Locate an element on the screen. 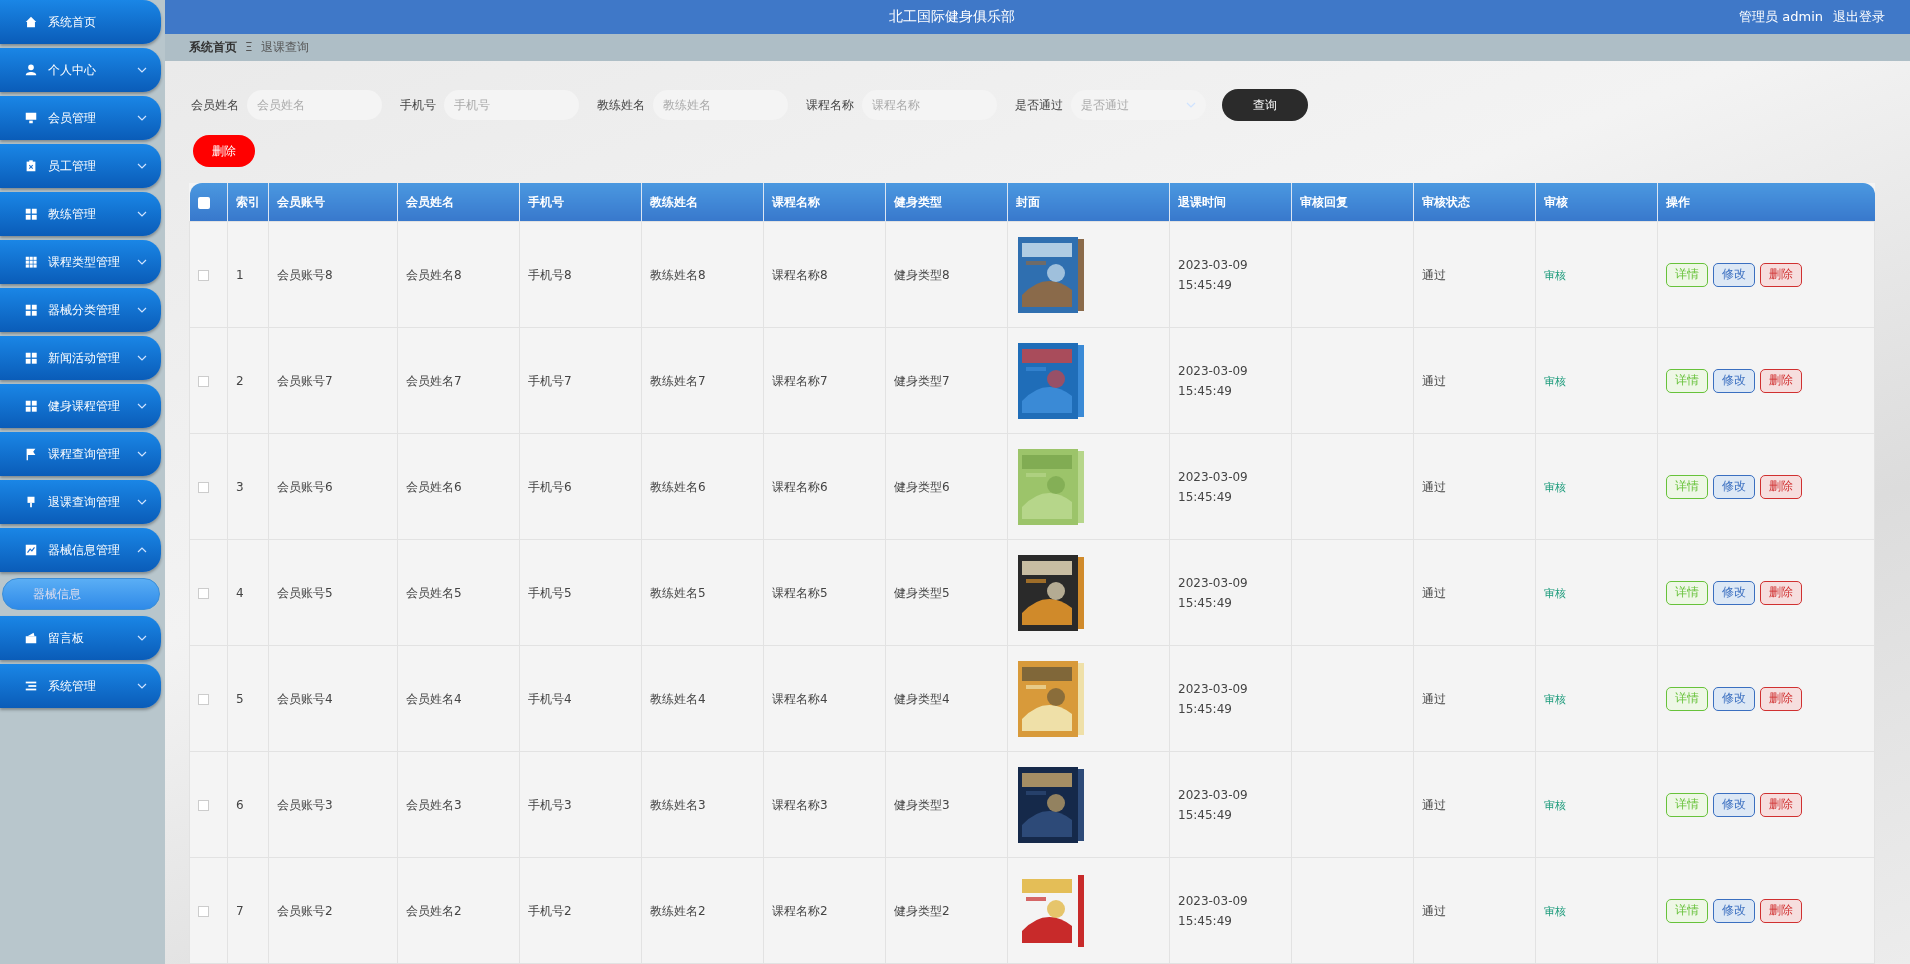 This screenshot has height=964, width=1910. sidebar-item: 系统首页 is located at coordinates (80, 22).